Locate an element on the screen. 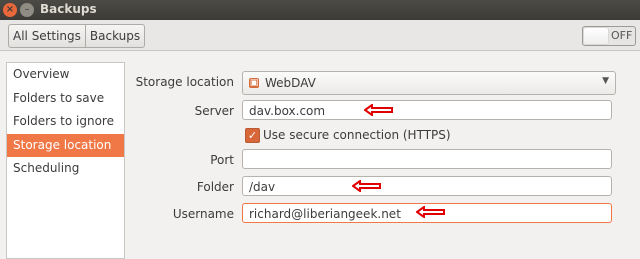  window-title: Backups is located at coordinates (68, 9).